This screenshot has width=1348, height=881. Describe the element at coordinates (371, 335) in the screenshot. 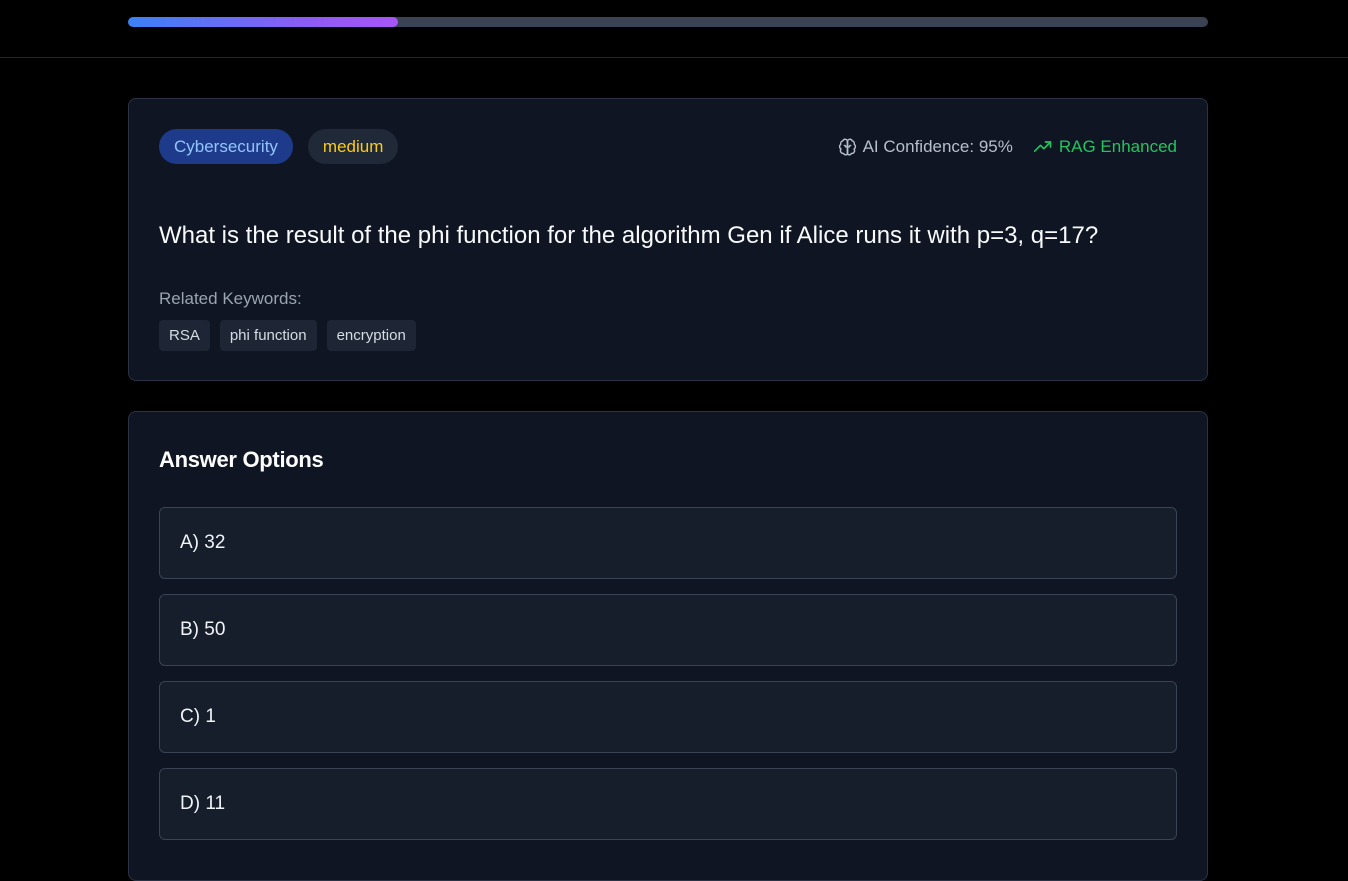

I see `keyword-chip: encryption` at that location.